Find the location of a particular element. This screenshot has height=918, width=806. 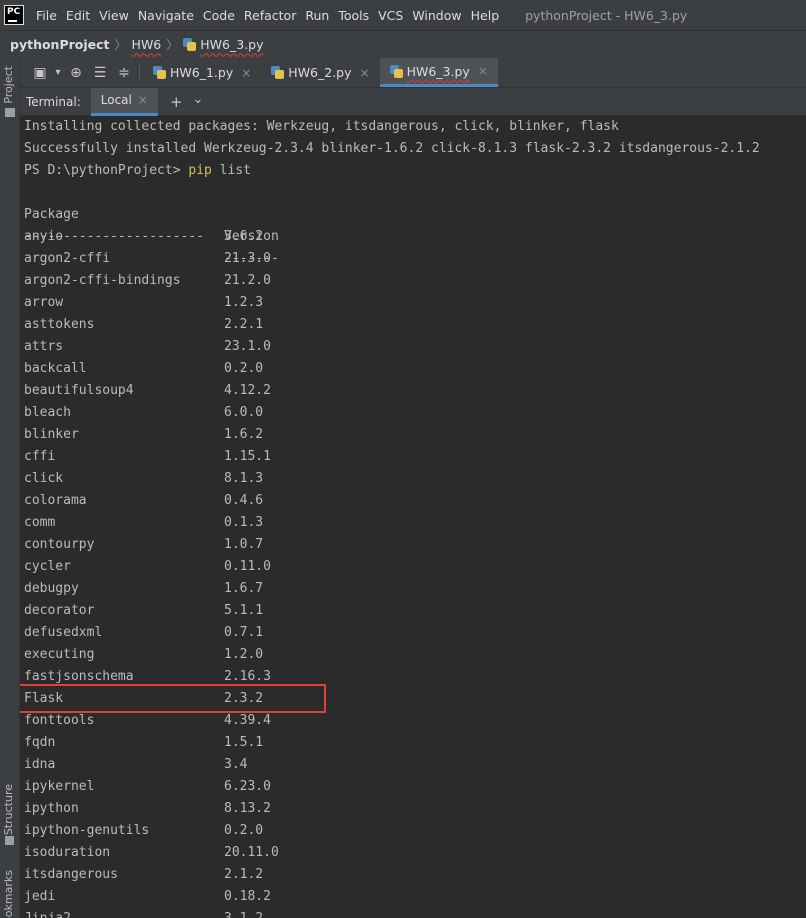

menu-run: Run is located at coordinates (317, 15).